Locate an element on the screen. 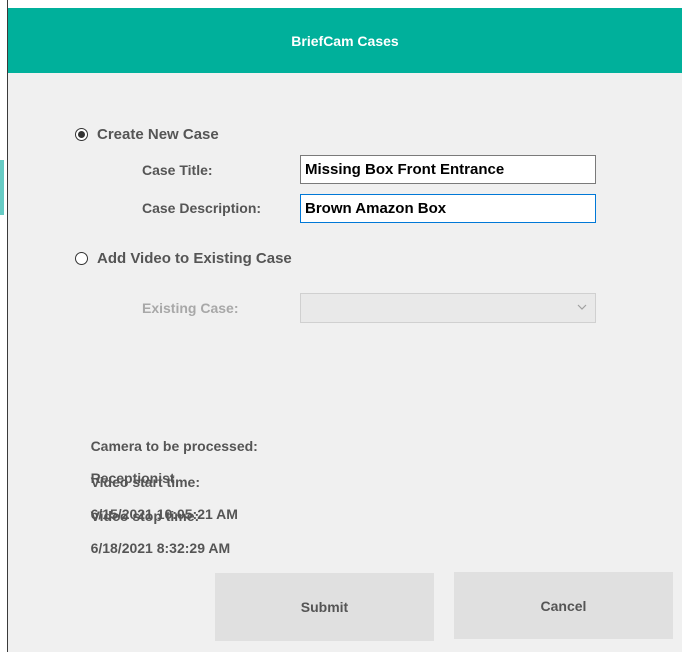 The height and width of the screenshot is (652, 682). background-accent is located at coordinates (2, 187).